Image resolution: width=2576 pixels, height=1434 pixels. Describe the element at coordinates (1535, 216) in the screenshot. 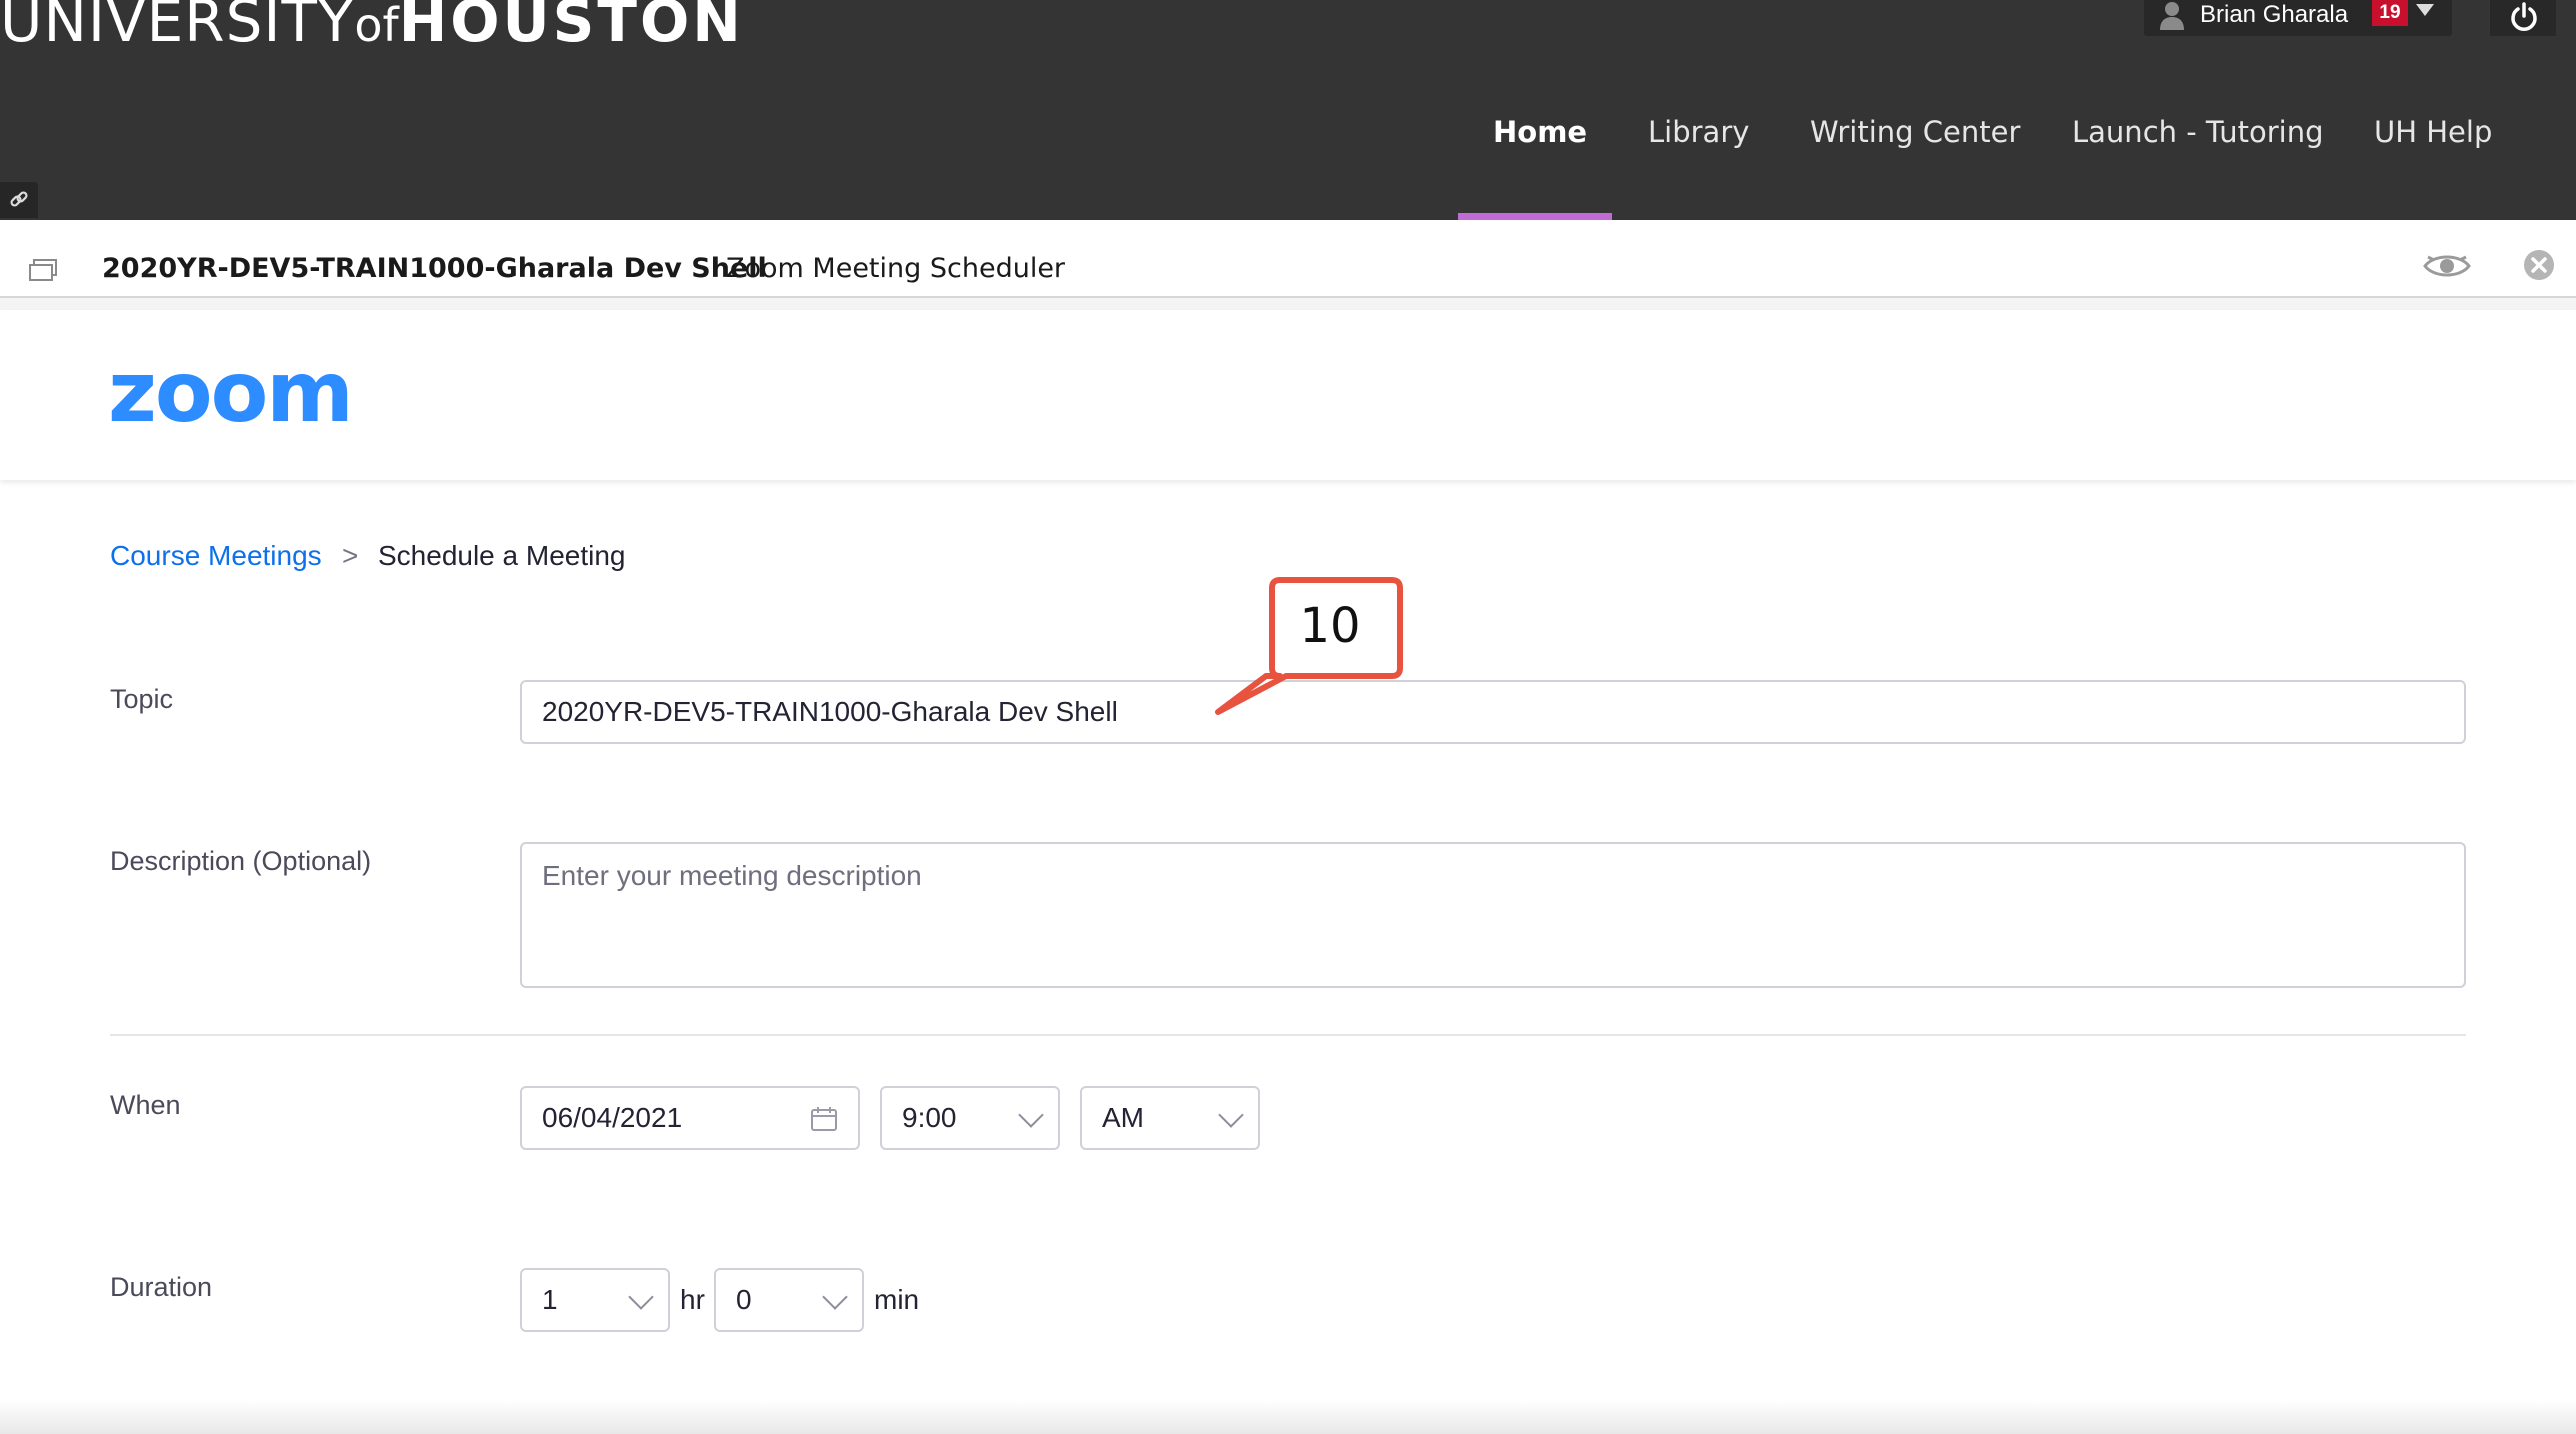

I see `active-nav-indicator` at that location.